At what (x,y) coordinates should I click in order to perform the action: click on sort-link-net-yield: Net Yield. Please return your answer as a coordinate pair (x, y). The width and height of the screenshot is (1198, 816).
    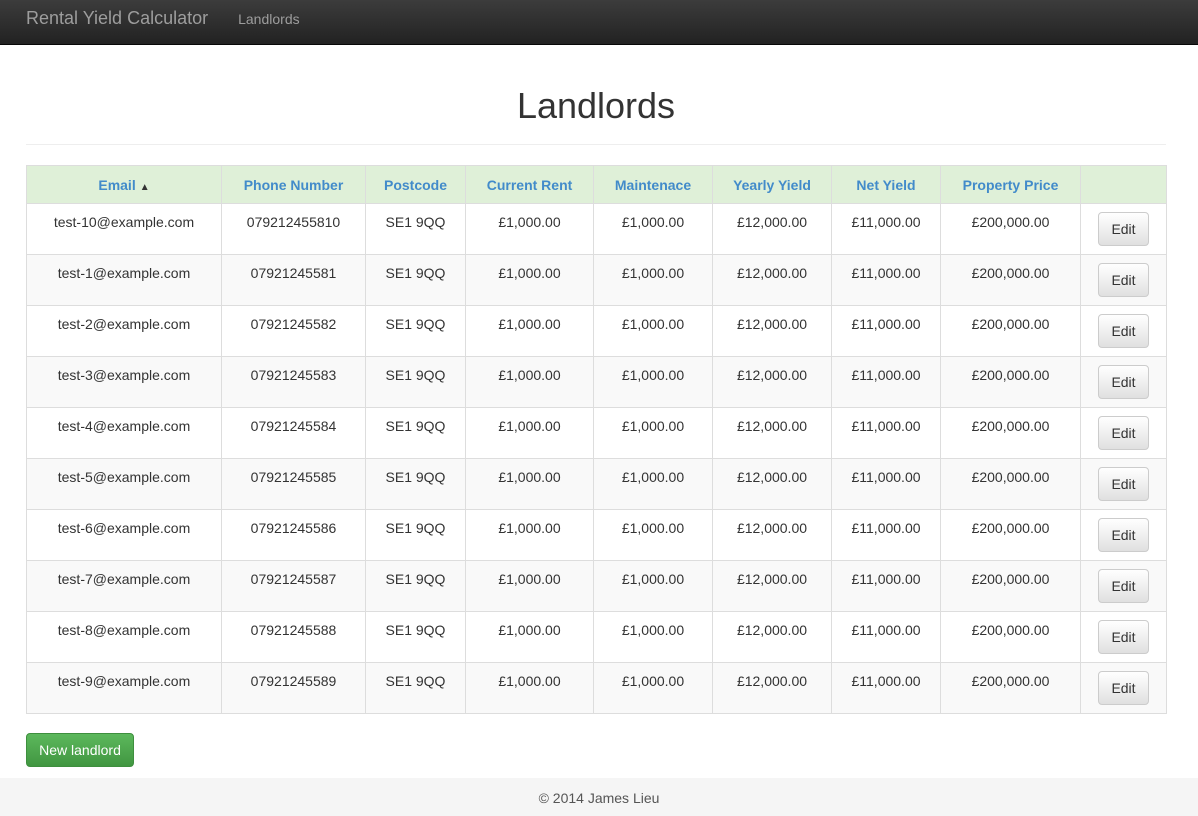
    Looking at the image, I should click on (885, 185).